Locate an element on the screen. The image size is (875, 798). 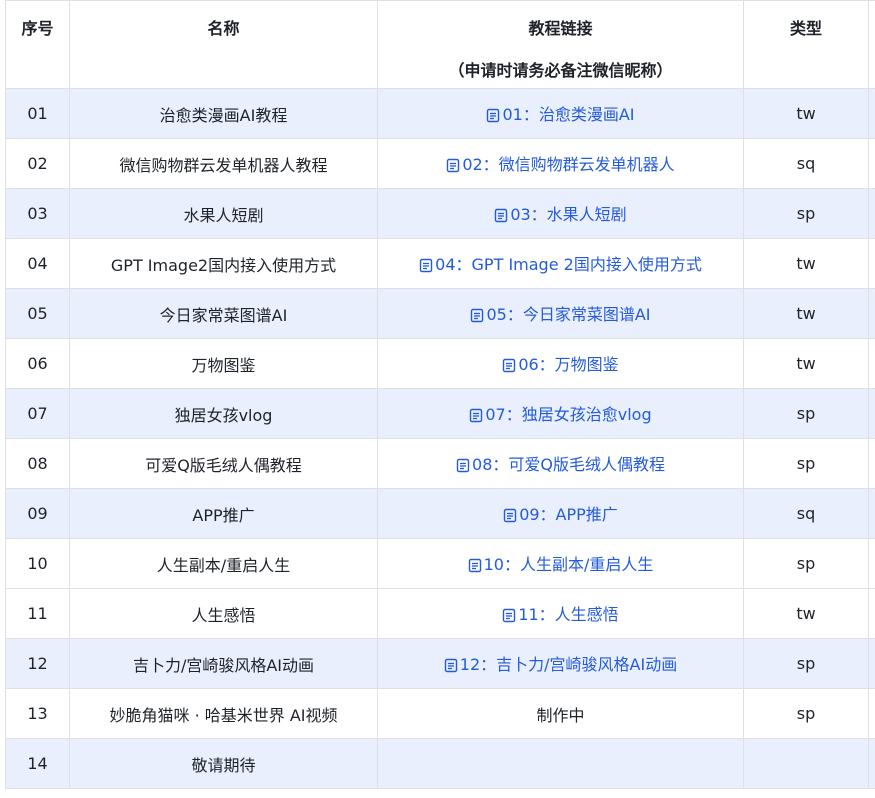
row-index: 03 is located at coordinates (37, 213).